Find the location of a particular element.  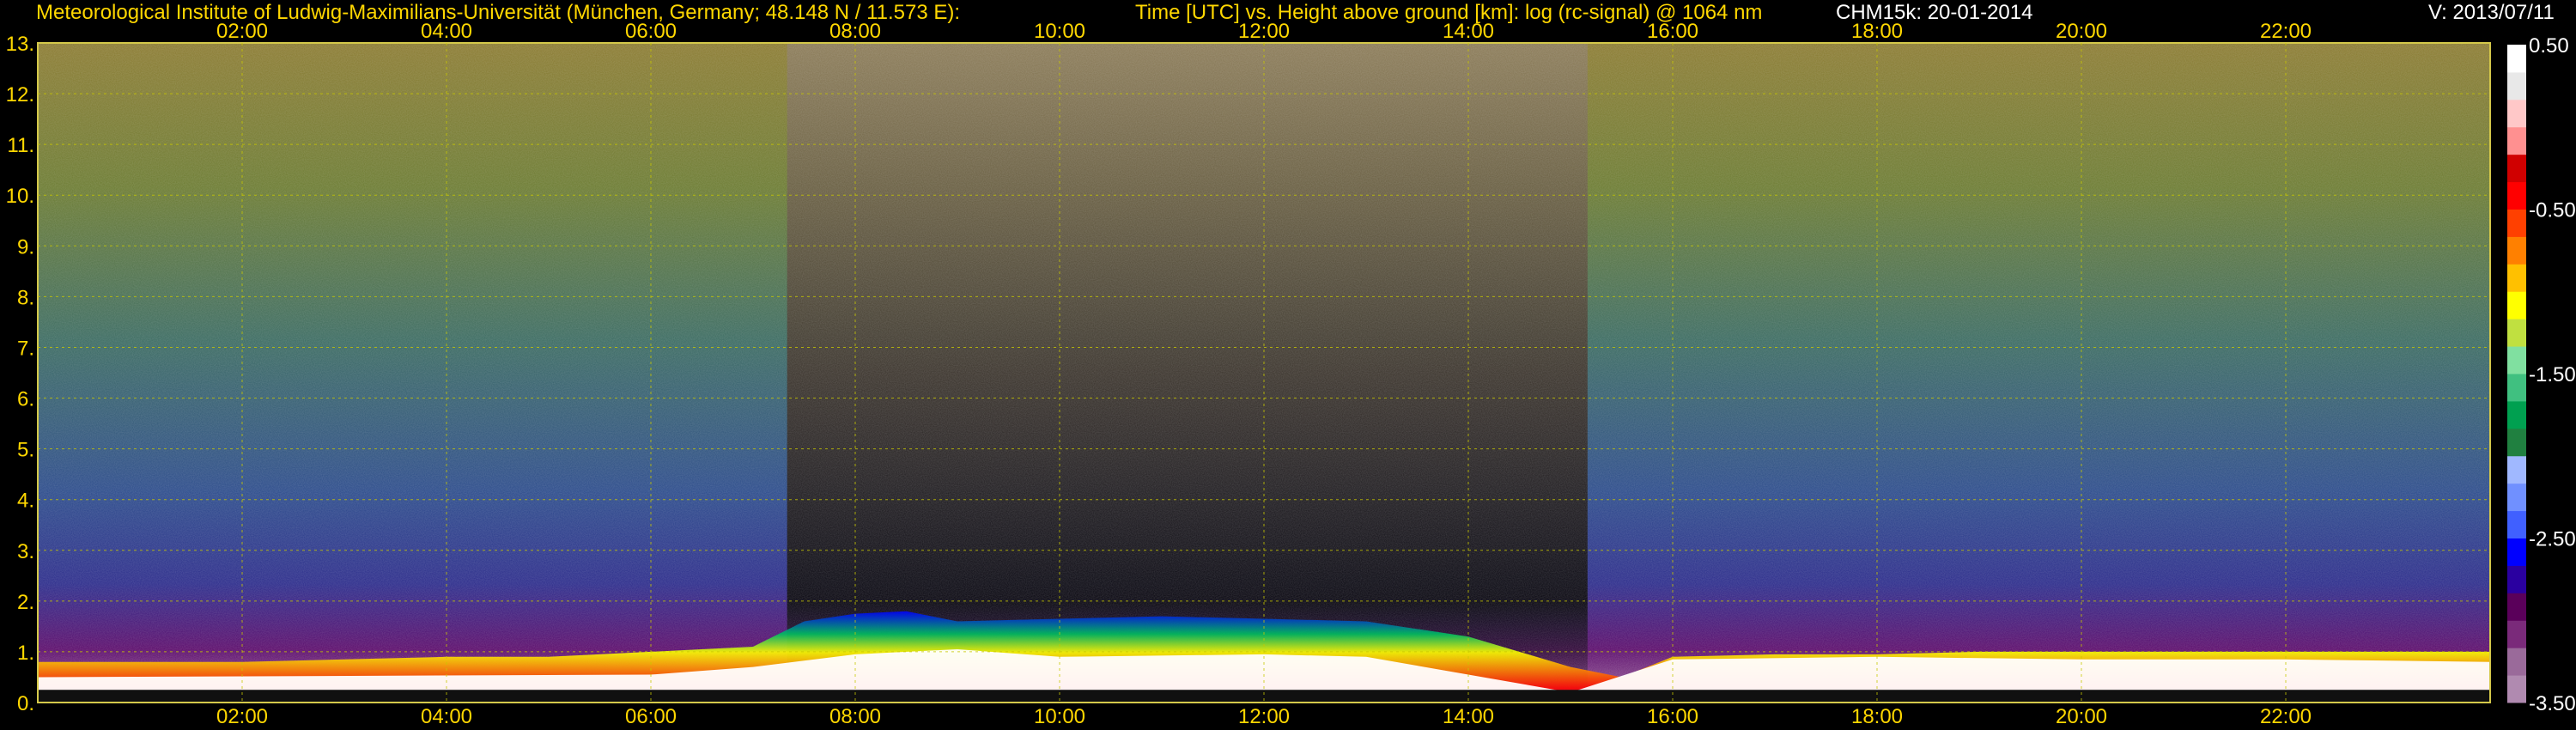

y-tick-label: 13. is located at coordinates (20, 44).